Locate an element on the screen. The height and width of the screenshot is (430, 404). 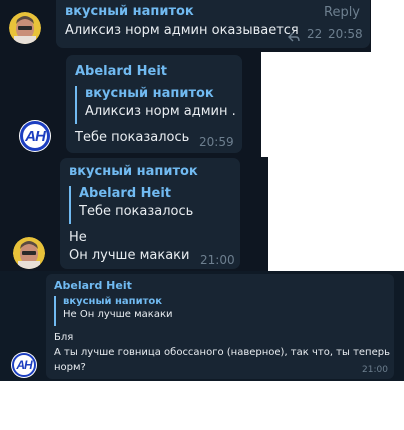
message-text: Тебе показалось is located at coordinates (132, 137).